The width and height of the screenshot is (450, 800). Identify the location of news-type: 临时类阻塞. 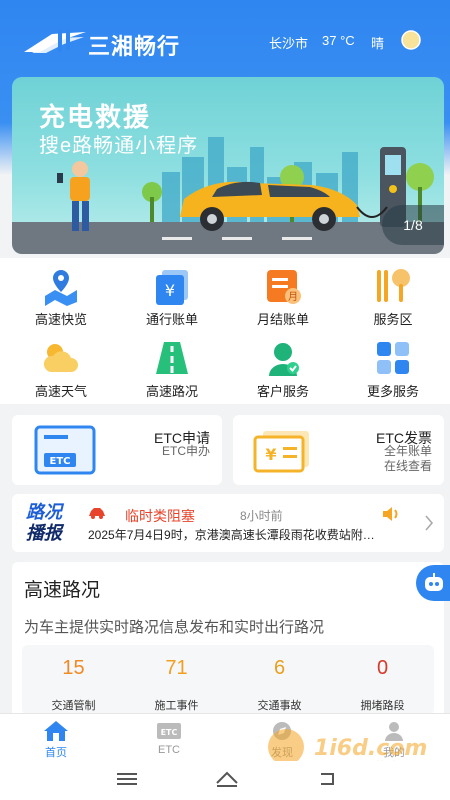
(160, 516).